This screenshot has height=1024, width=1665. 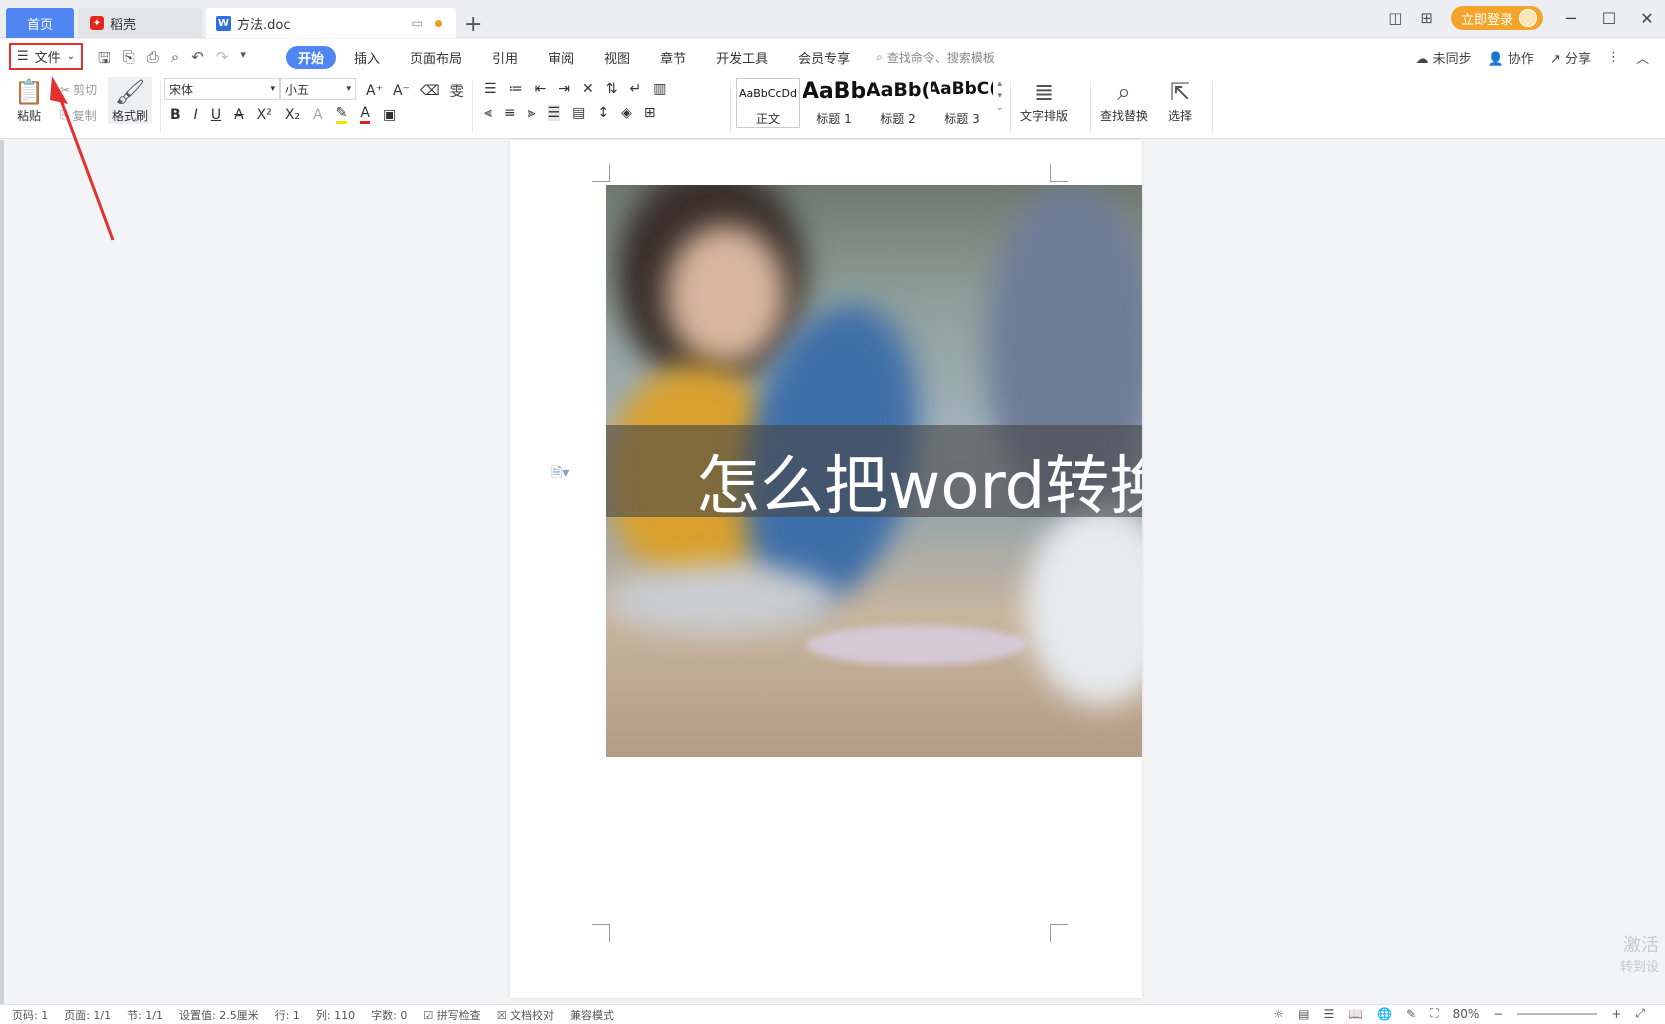 I want to click on show-marks-icon: ↵, so click(x=636, y=89).